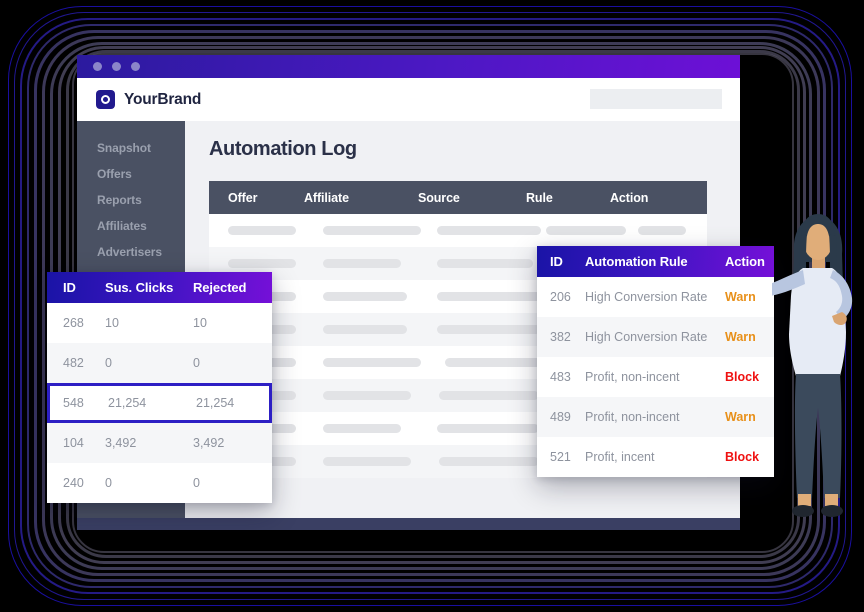 This screenshot has height=612, width=864. I want to click on cell-sus-clicks: 21,254, so click(127, 403).